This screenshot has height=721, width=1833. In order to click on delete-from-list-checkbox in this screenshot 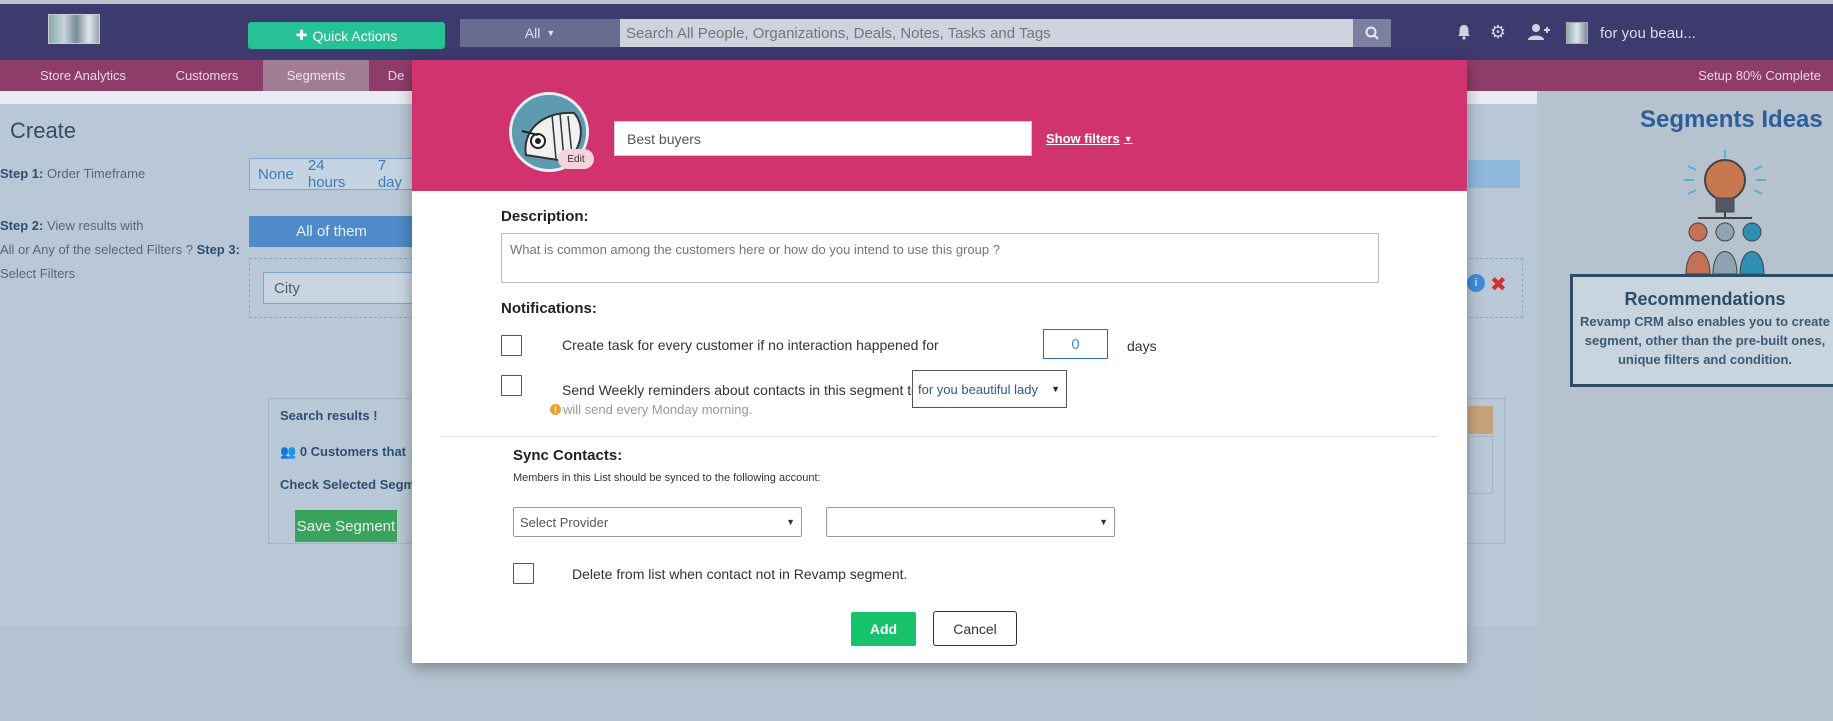, I will do `click(523, 573)`.